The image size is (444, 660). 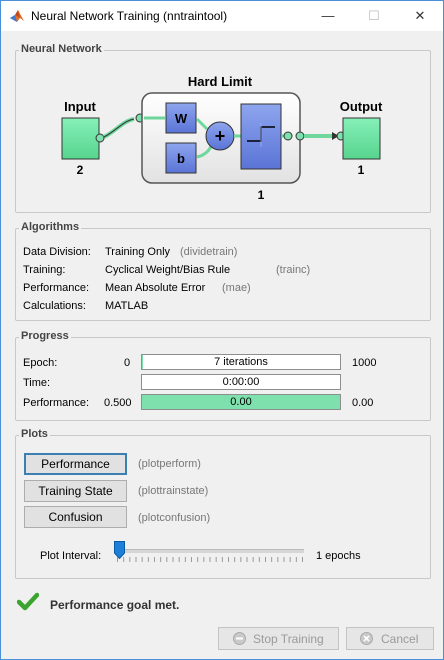 What do you see at coordinates (57, 252) in the screenshot?
I see `alg-label-division: Data Division:` at bounding box center [57, 252].